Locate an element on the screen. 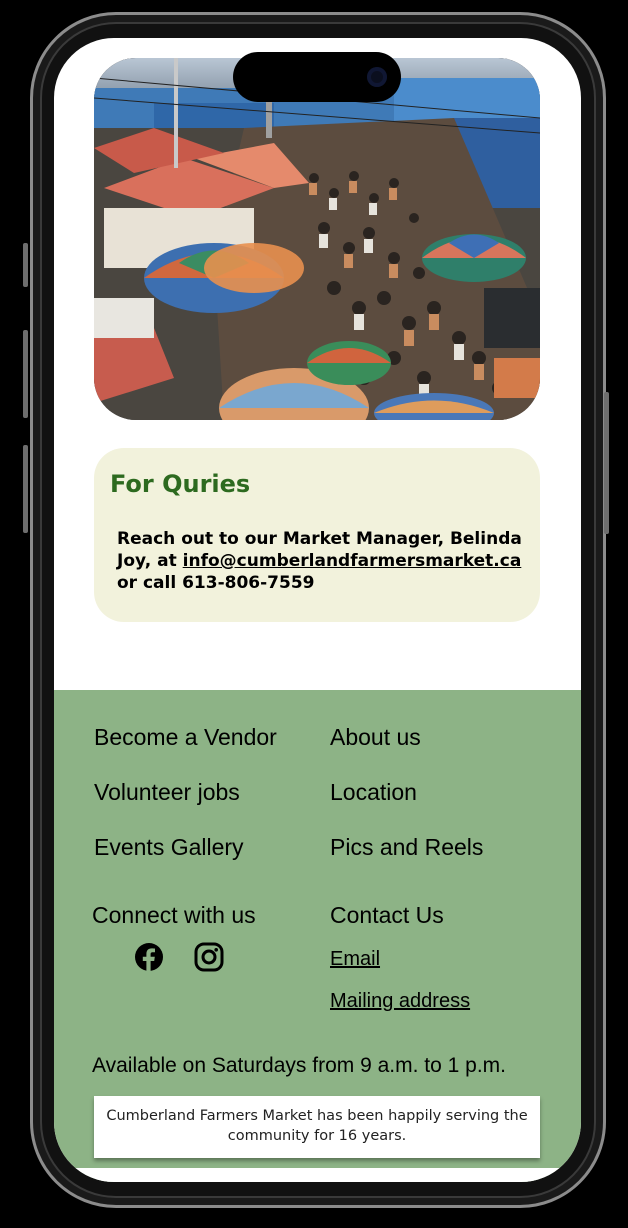  events-gallery-link: Events Gallery is located at coordinates (169, 847).